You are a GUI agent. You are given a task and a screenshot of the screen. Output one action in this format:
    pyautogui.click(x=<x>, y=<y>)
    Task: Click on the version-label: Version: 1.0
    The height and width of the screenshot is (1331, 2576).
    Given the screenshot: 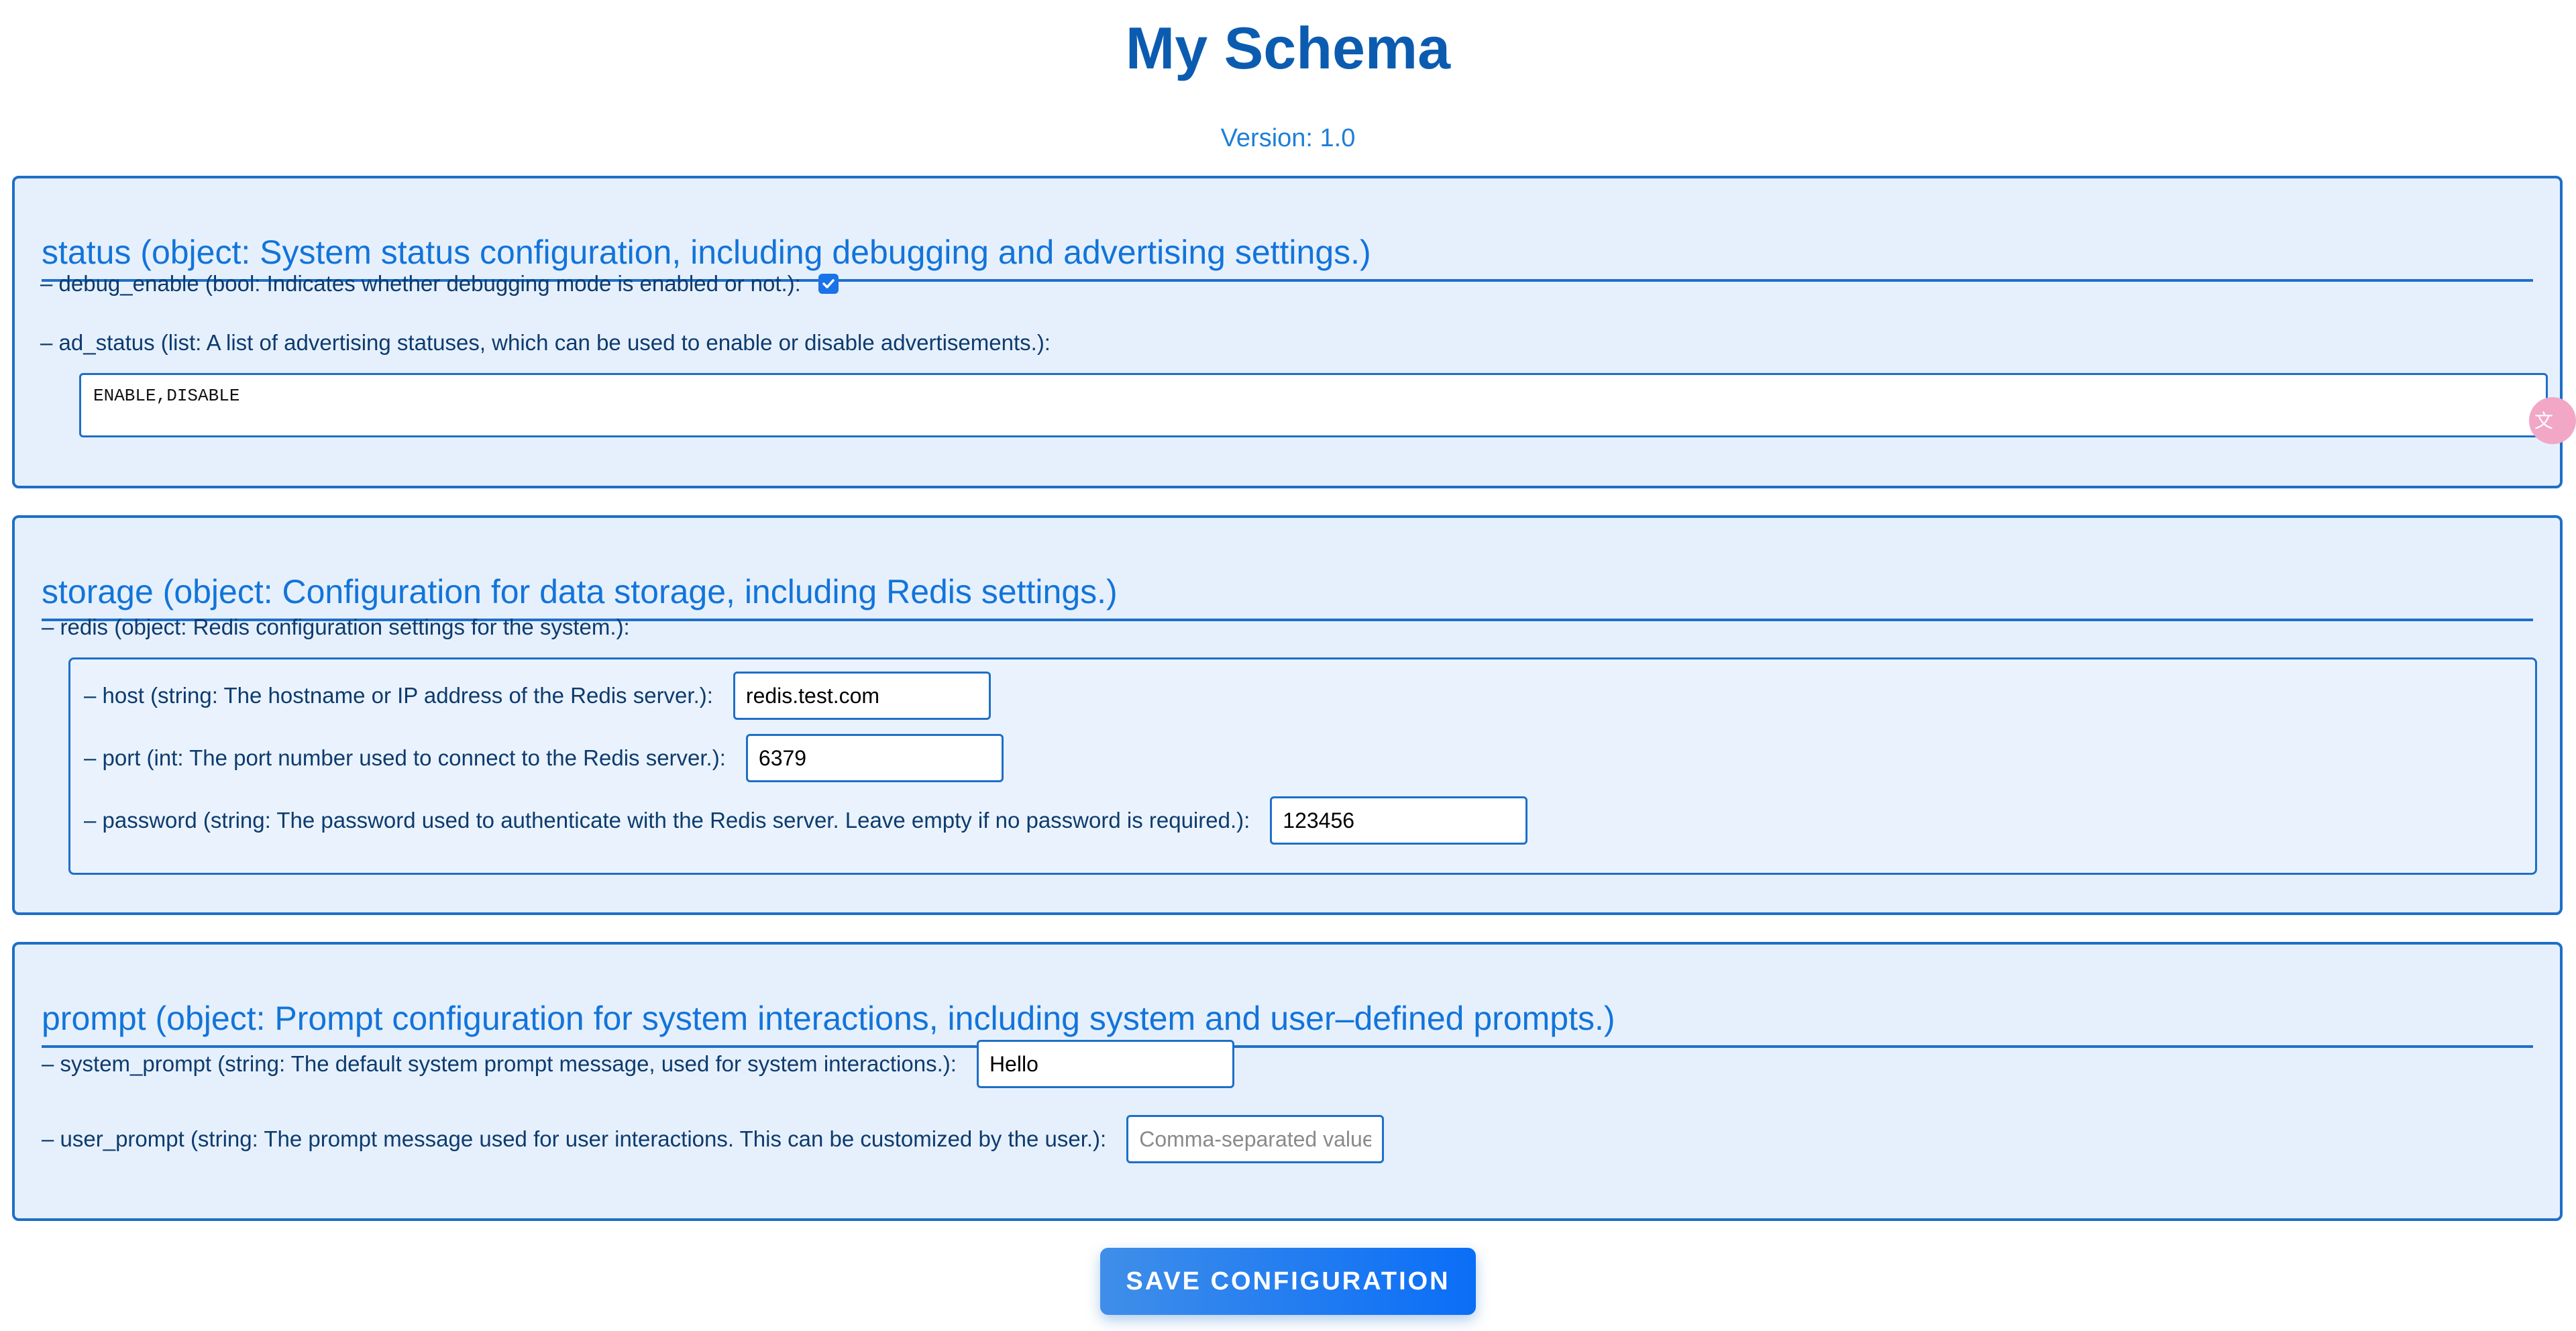 What is the action you would take?
    pyautogui.click(x=1288, y=138)
    